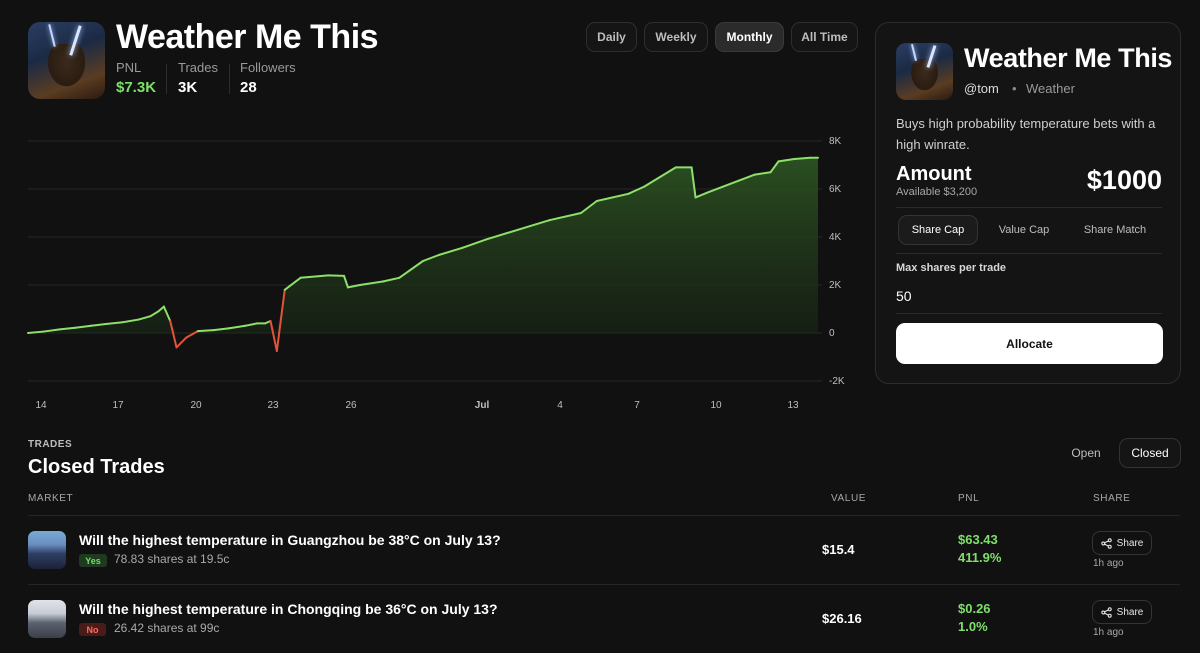  Describe the element at coordinates (198, 67) in the screenshot. I see `stat-label: Trades` at that location.